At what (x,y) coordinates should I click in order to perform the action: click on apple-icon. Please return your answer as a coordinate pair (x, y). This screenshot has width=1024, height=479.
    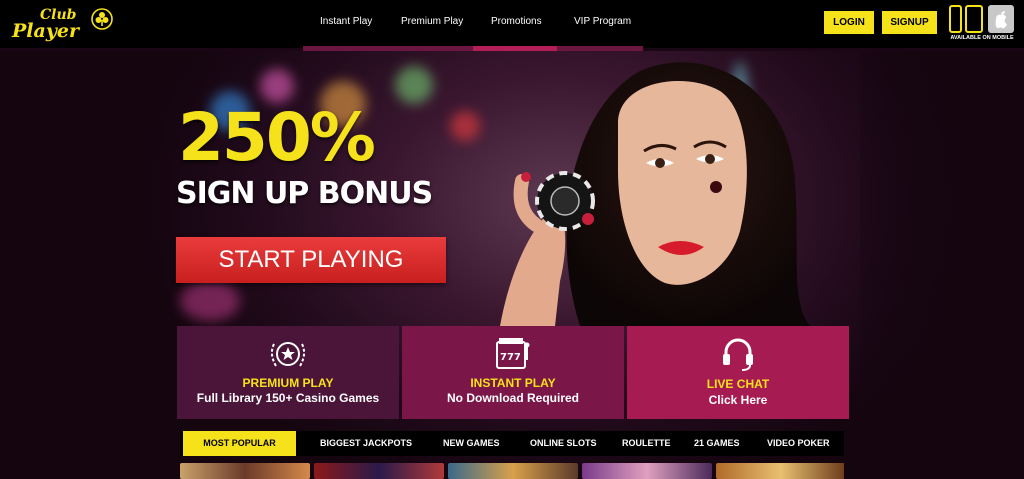
    Looking at the image, I should click on (1001, 19).